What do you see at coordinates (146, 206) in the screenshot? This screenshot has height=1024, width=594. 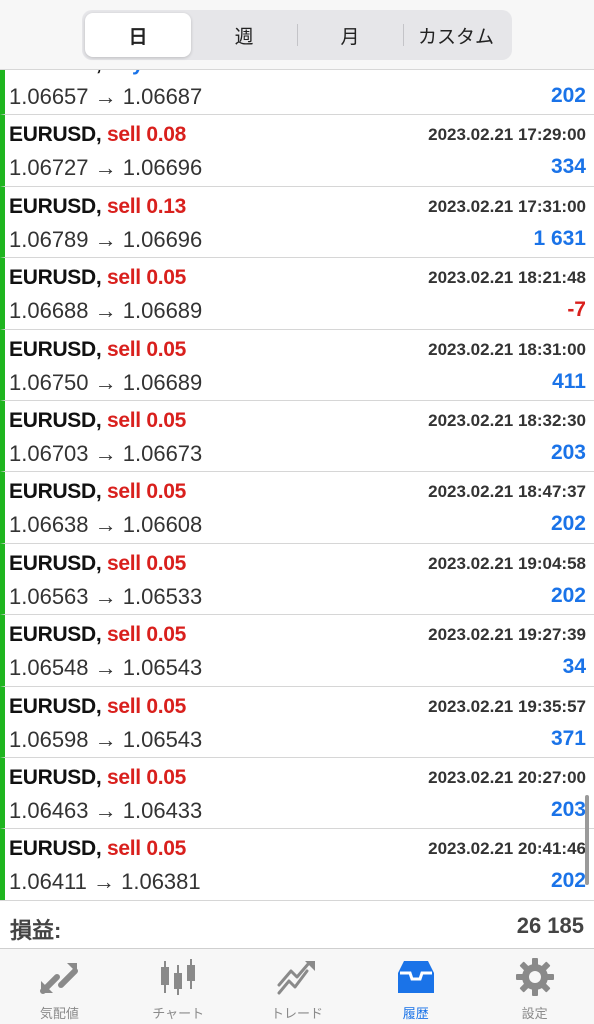 I see `trade-direction: sell 0.13` at bounding box center [146, 206].